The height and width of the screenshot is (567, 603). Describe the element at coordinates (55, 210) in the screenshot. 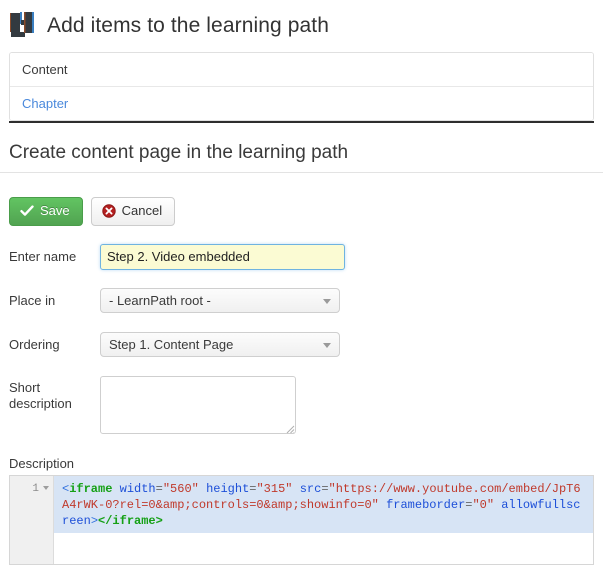

I see `save-button-label: Save` at that location.